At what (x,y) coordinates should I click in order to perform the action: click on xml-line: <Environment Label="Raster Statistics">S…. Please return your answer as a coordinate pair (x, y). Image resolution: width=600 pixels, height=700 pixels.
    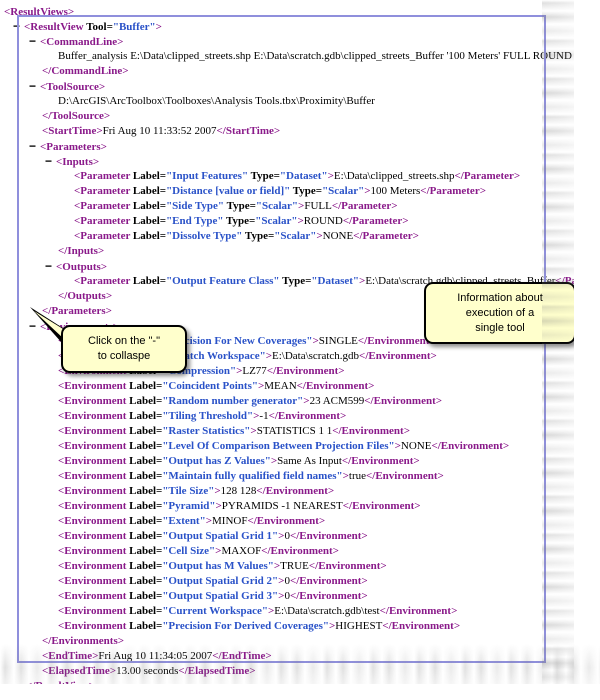
    Looking at the image, I should click on (300, 431).